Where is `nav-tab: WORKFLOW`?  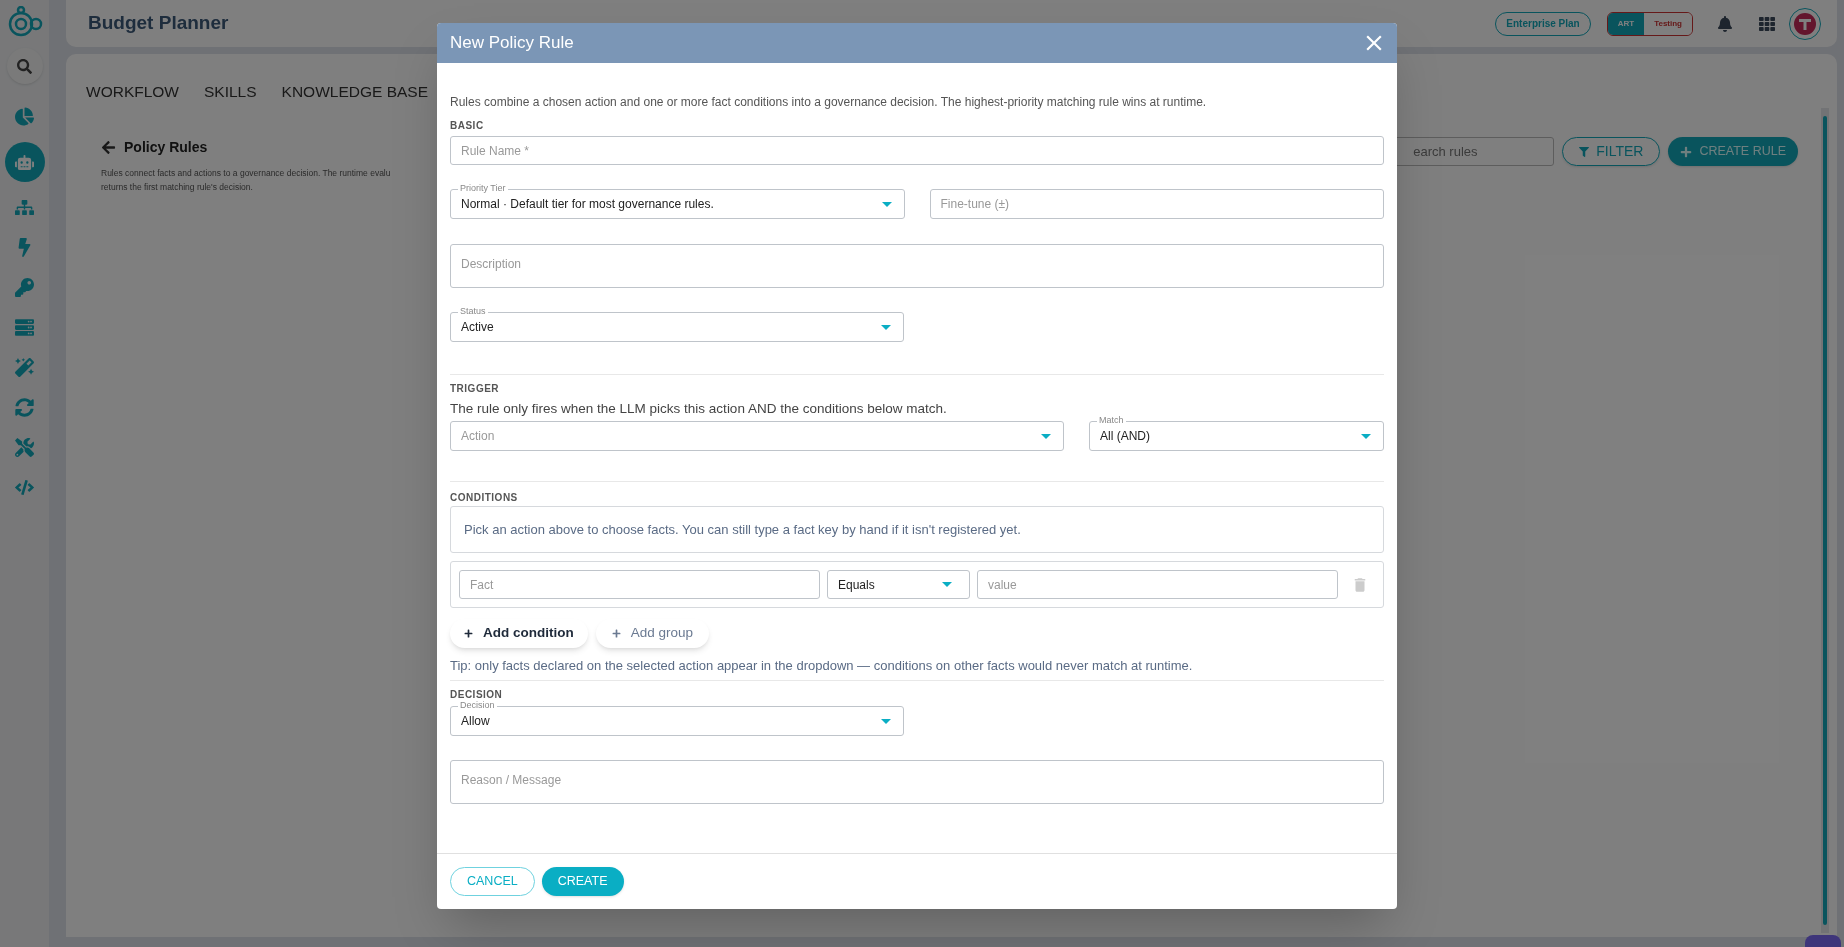 nav-tab: WORKFLOW is located at coordinates (132, 92).